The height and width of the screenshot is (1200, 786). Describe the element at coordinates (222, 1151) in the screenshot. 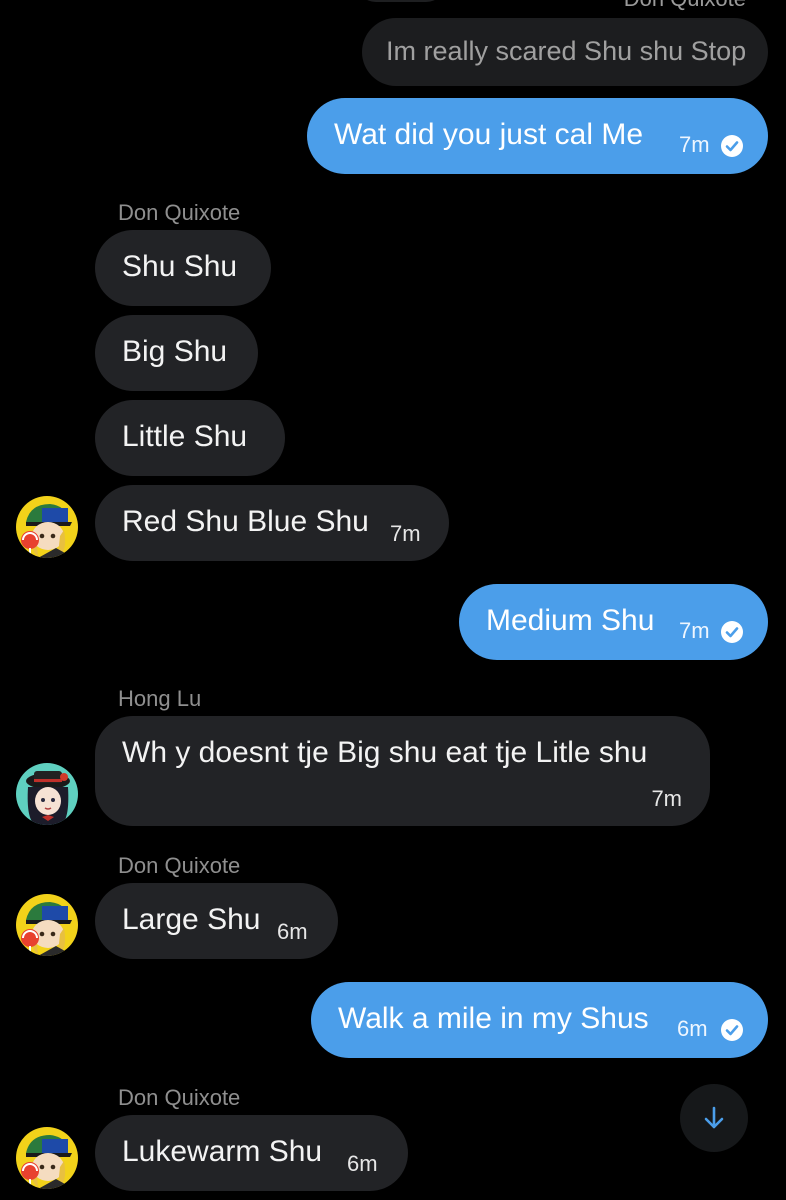

I see `message-text: Lukewarm Shu` at that location.